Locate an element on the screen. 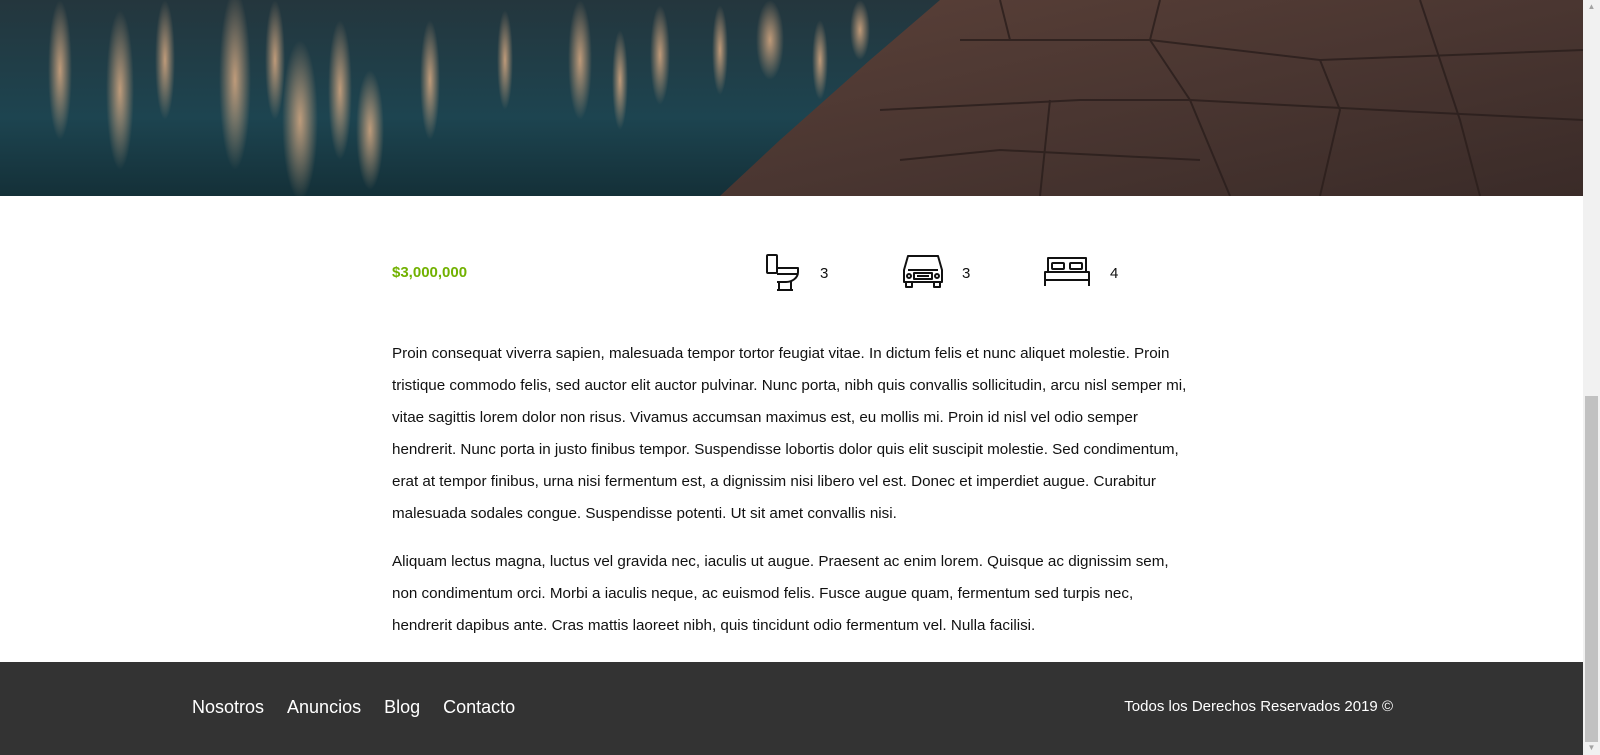 This screenshot has width=1600, height=755. car-icon is located at coordinates (923, 274).